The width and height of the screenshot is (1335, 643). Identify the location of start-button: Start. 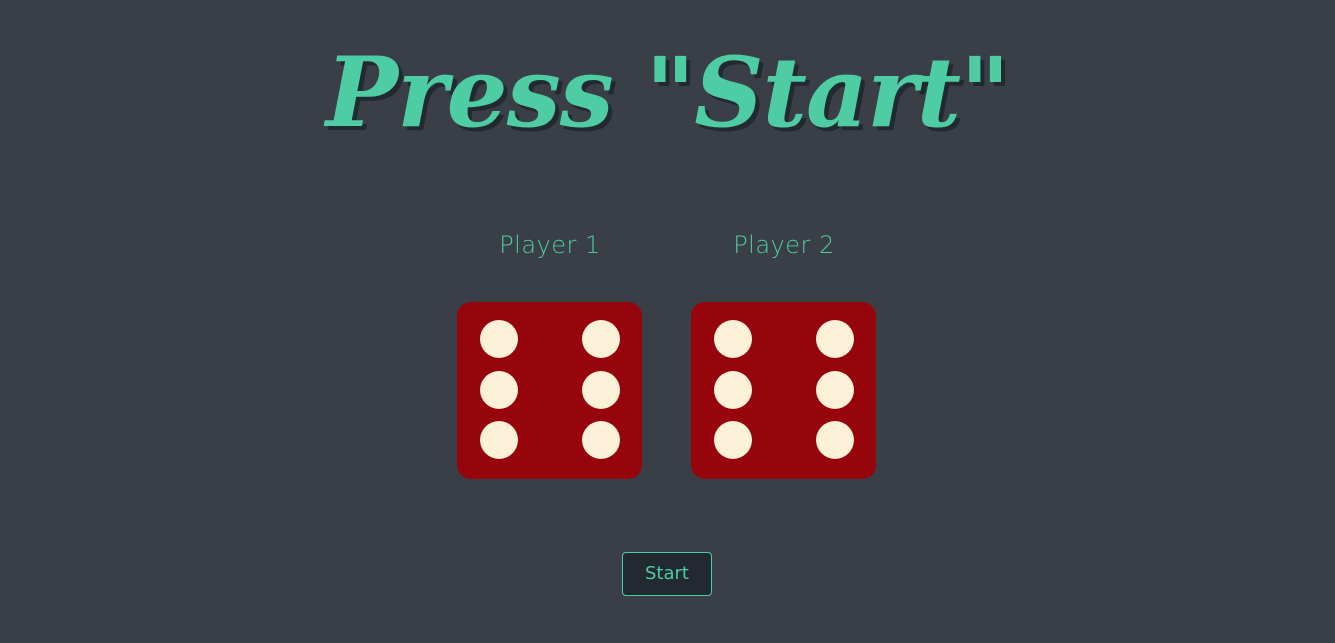
(667, 574).